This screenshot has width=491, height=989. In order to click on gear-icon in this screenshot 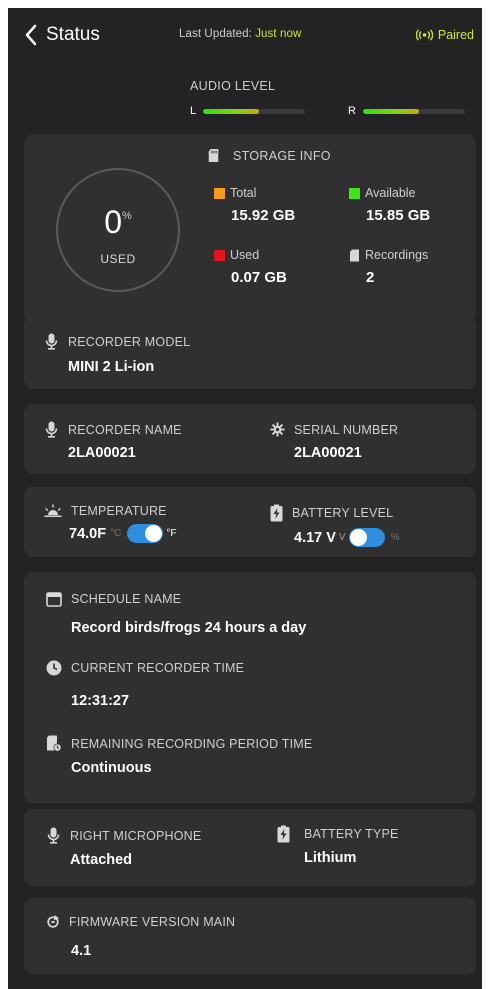, I will do `click(277, 429)`.